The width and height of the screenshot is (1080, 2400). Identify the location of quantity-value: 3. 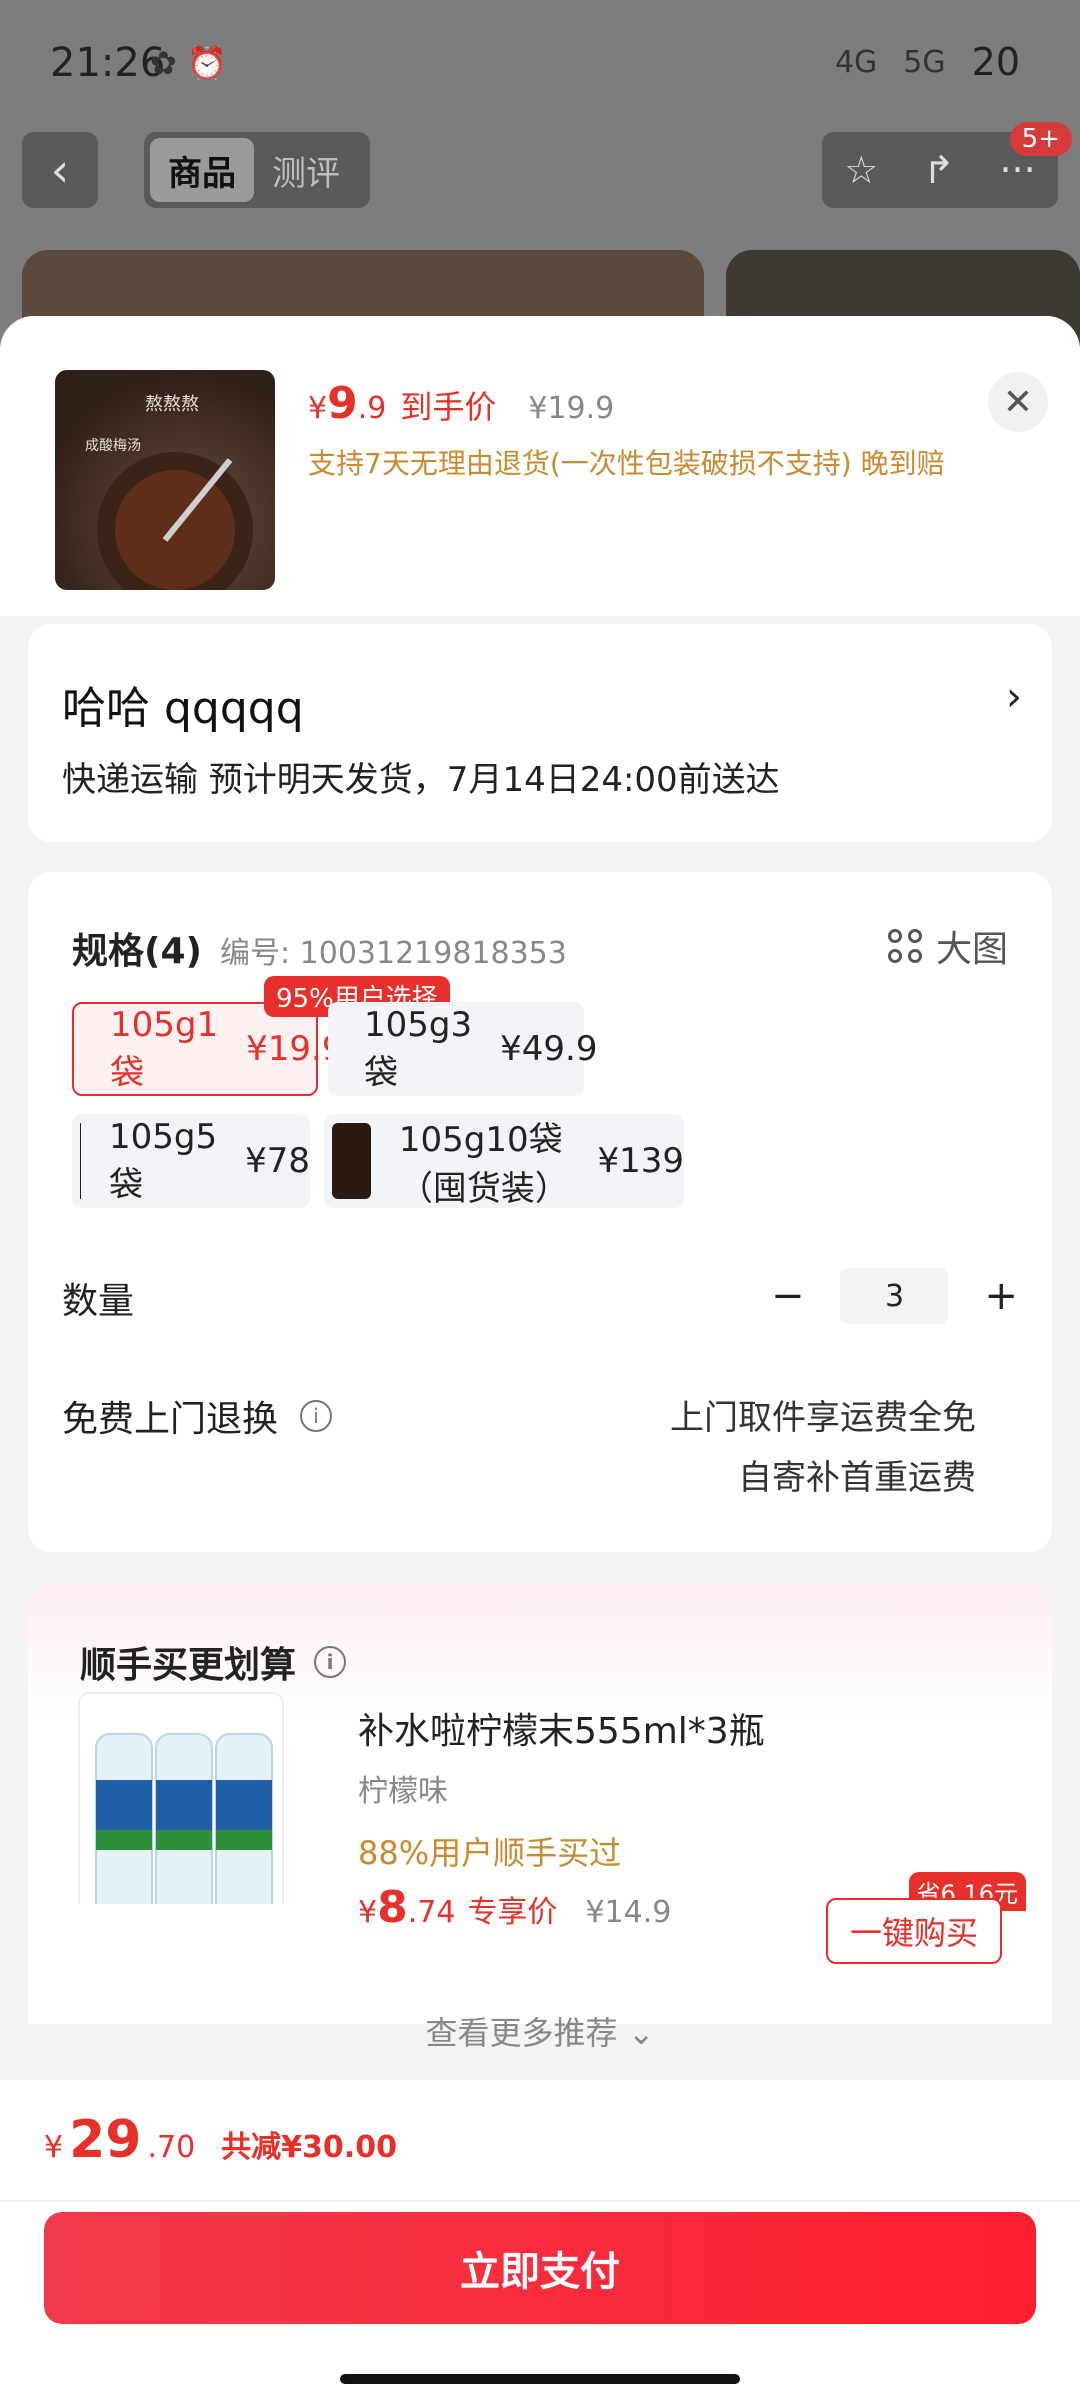
(894, 1296).